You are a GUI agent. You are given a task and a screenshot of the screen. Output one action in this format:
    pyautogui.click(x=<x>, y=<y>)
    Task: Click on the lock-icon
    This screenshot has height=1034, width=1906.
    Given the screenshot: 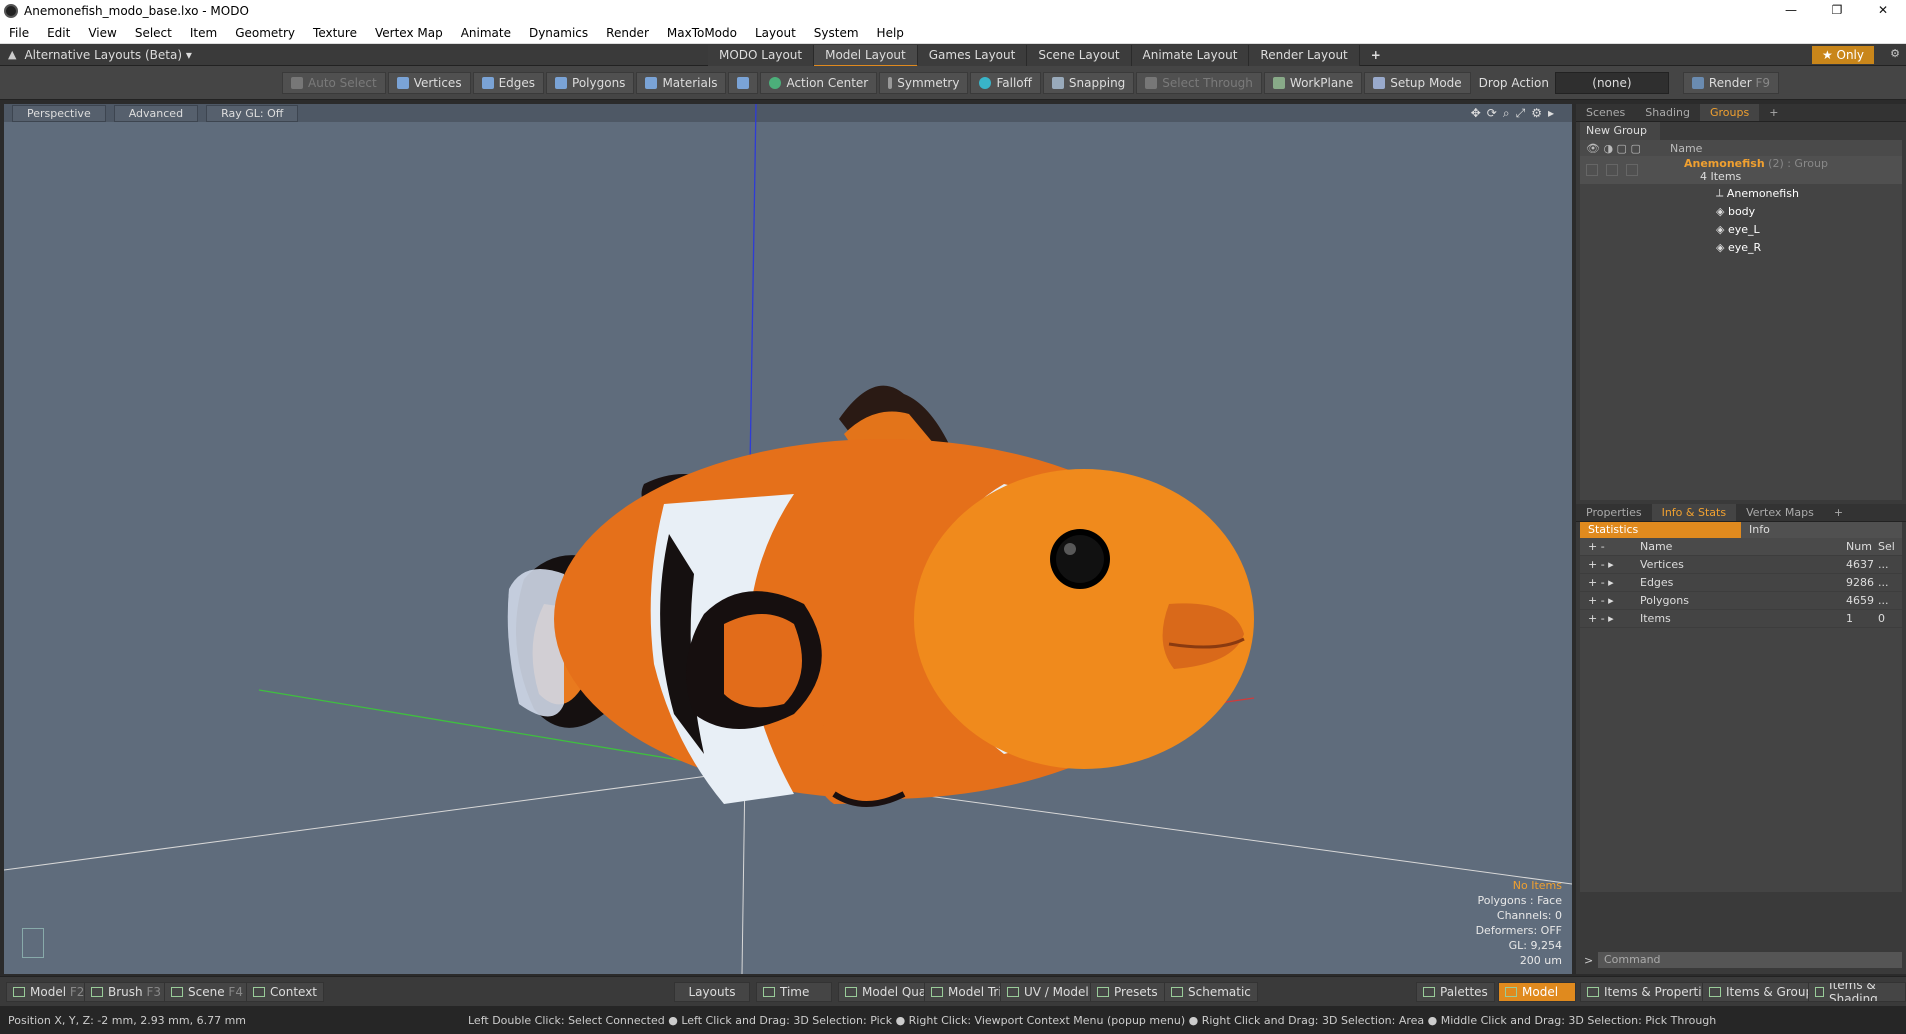 What is the action you would take?
    pyautogui.click(x=1632, y=170)
    